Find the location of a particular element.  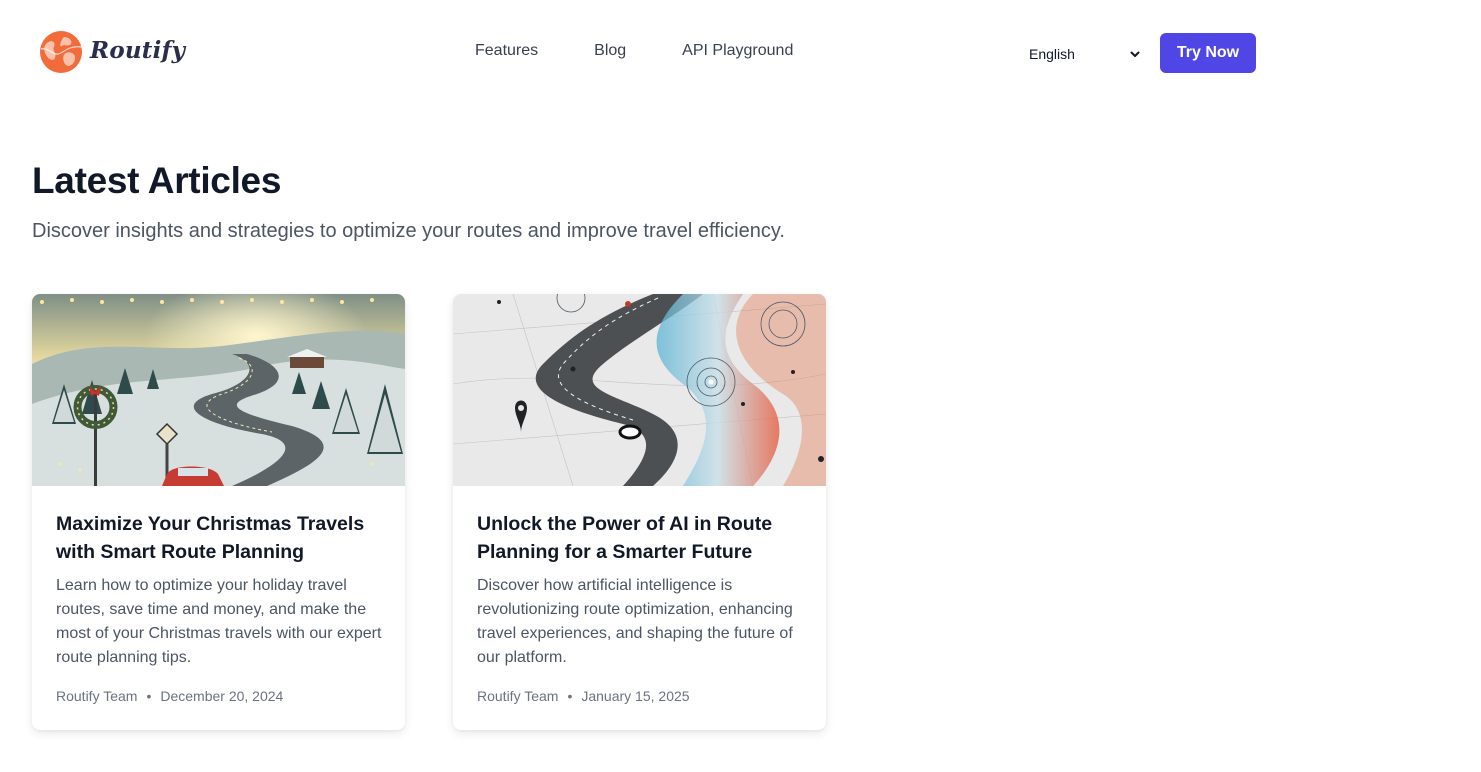

article-meta: Routify Team • January 15, 2025 is located at coordinates (583, 696).